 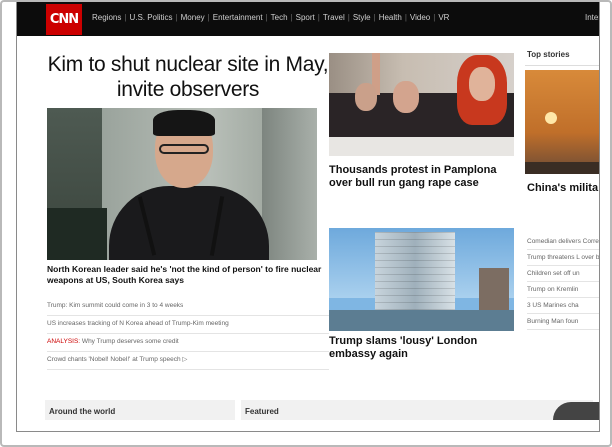 What do you see at coordinates (64, 341) in the screenshot?
I see `analysis-label: ANALYSIS:` at bounding box center [64, 341].